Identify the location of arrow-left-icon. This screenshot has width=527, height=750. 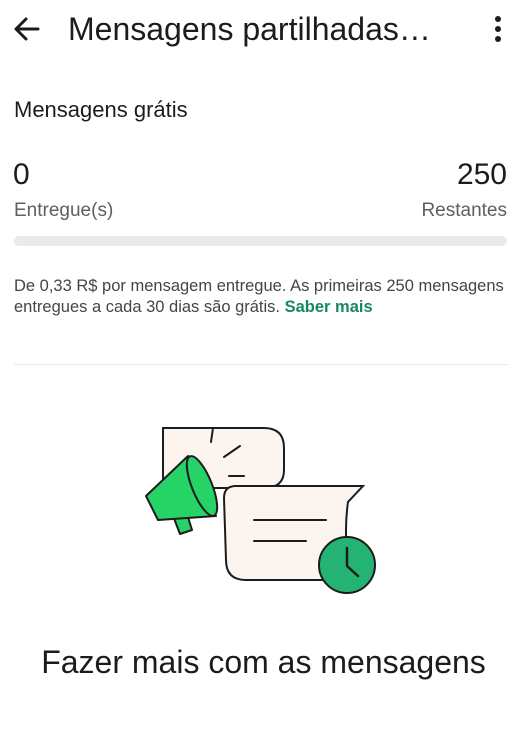
(27, 29).